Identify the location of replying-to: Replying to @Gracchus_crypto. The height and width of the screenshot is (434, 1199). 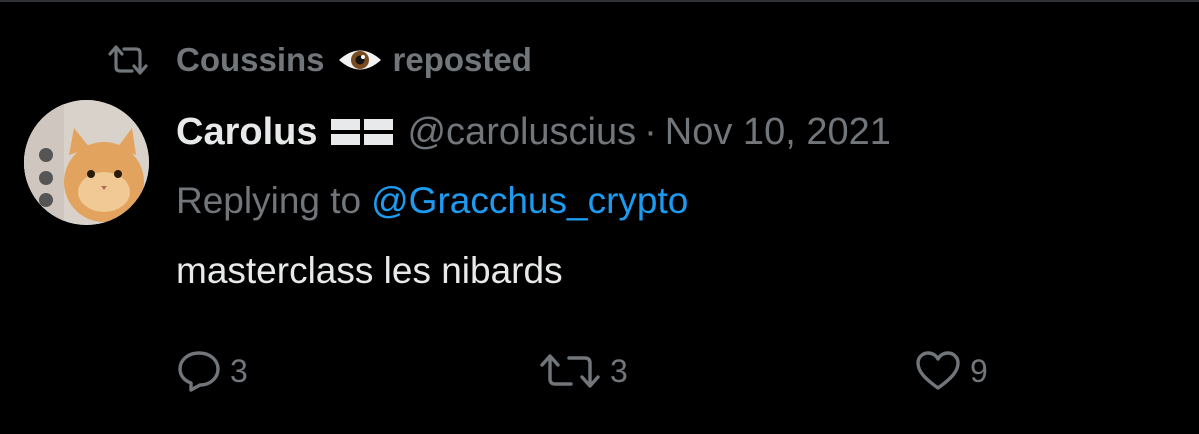
(432, 201).